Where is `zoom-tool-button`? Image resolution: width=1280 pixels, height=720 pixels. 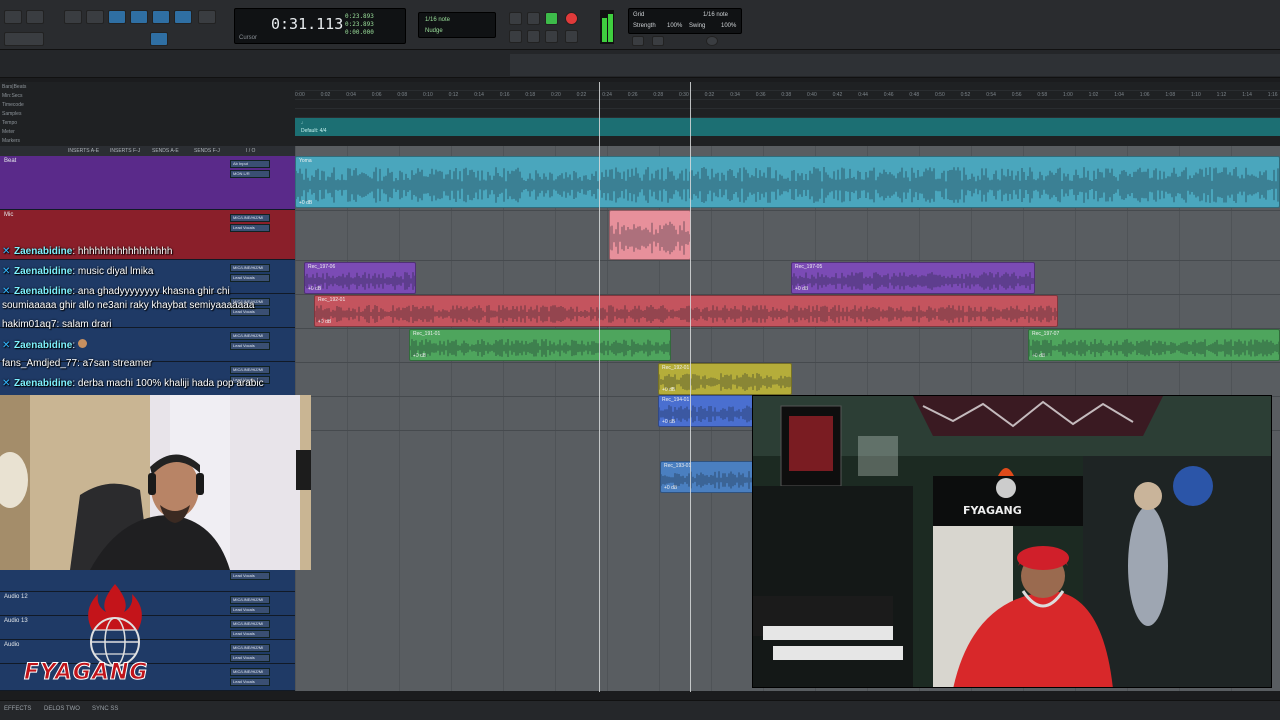 zoom-tool-button is located at coordinates (73, 17).